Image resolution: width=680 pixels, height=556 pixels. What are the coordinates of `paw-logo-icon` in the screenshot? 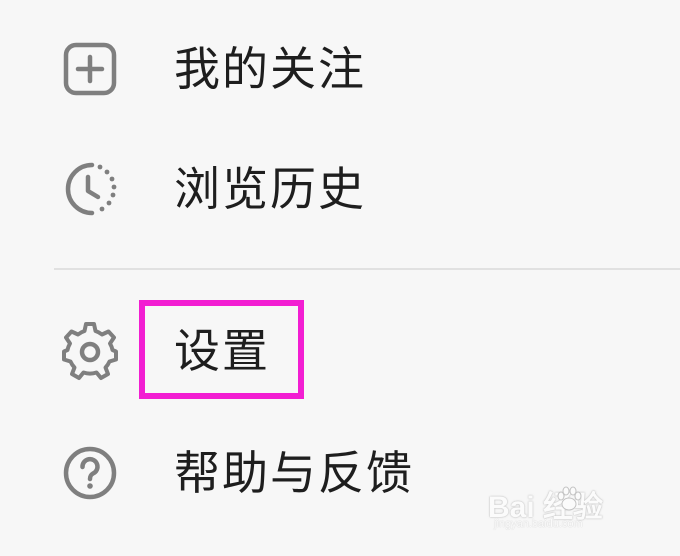 It's located at (569, 499).